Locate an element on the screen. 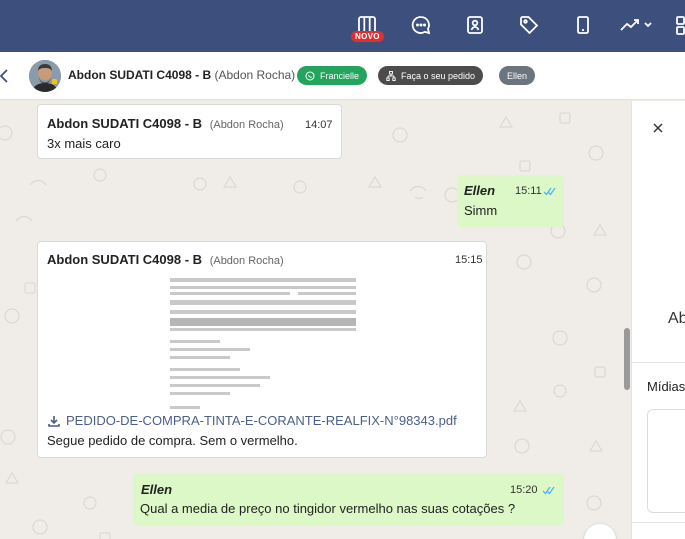  message-time: 14:07 is located at coordinates (319, 125).